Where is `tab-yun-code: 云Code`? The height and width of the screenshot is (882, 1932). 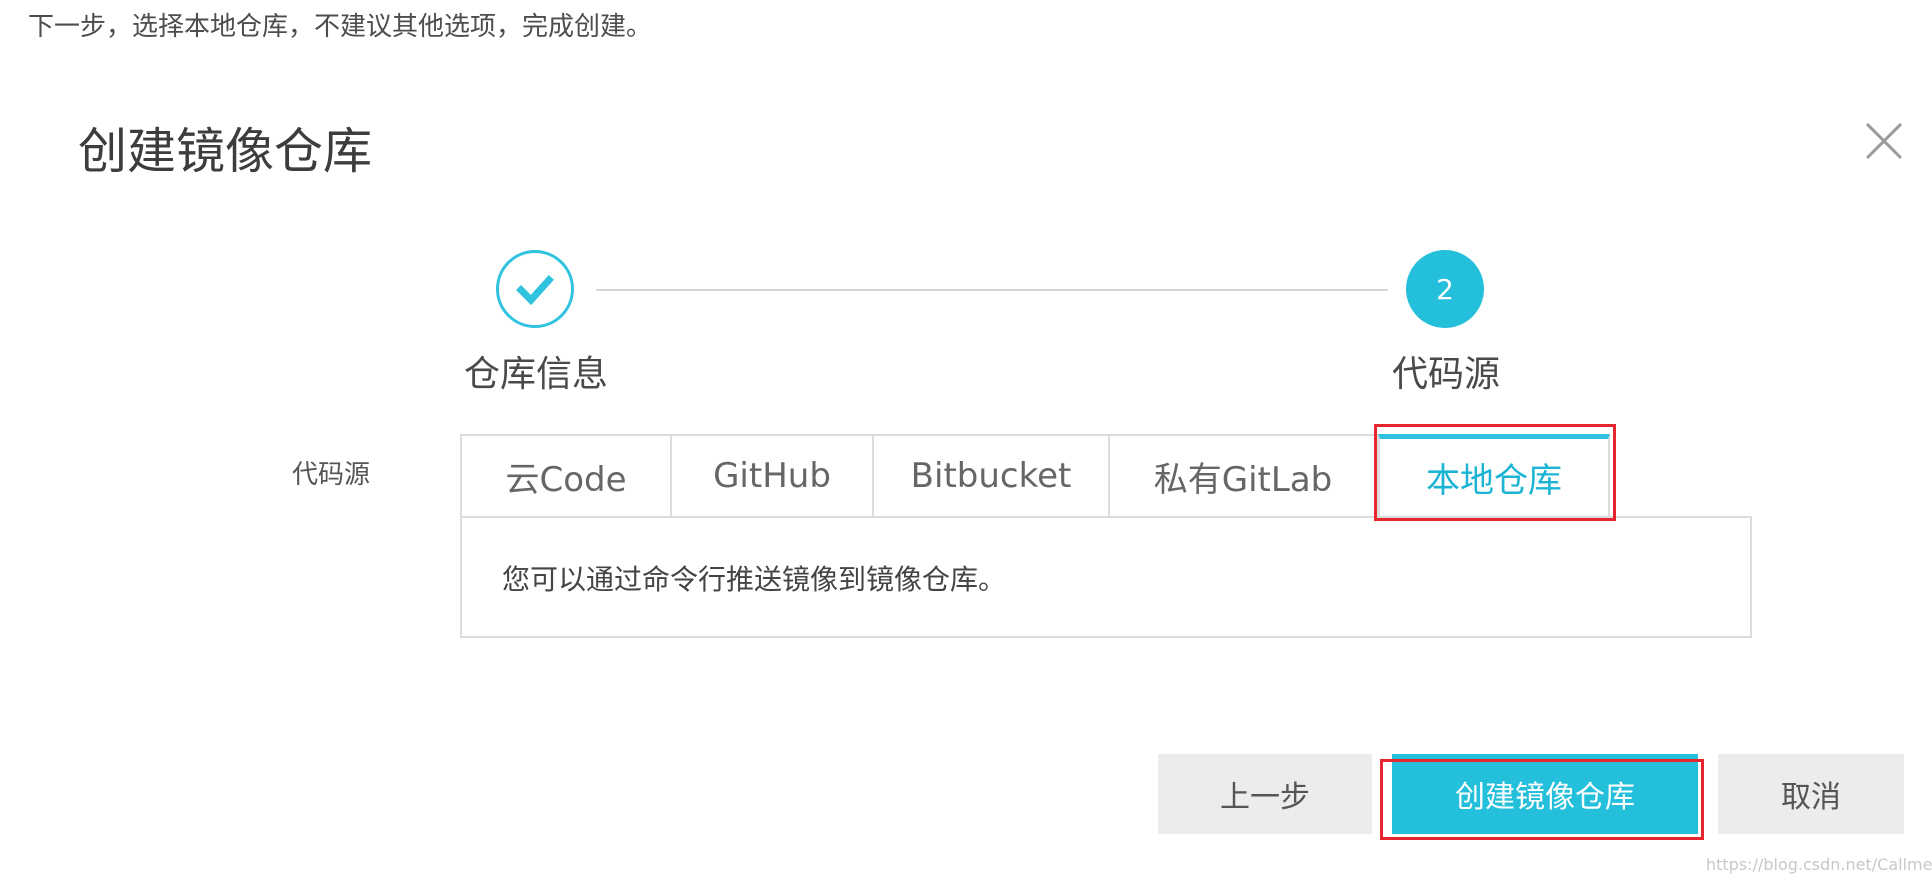
tab-yun-code: 云Code is located at coordinates (566, 475).